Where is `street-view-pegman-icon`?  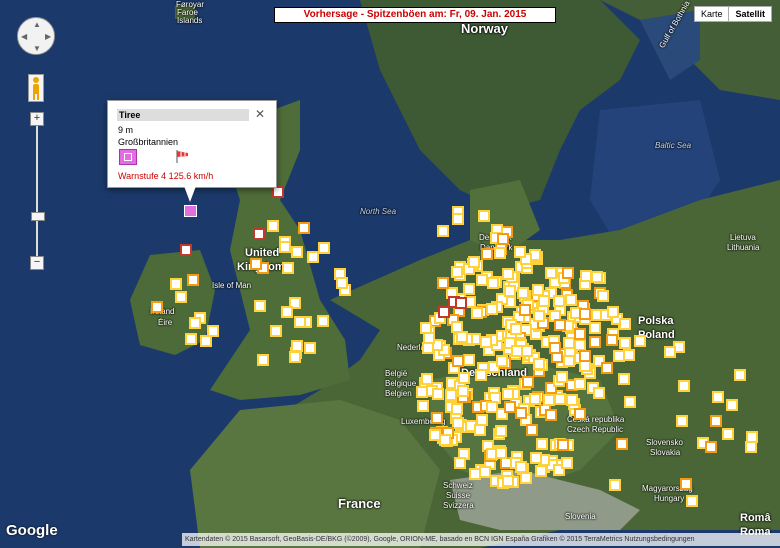 street-view-pegman-icon is located at coordinates (36, 88).